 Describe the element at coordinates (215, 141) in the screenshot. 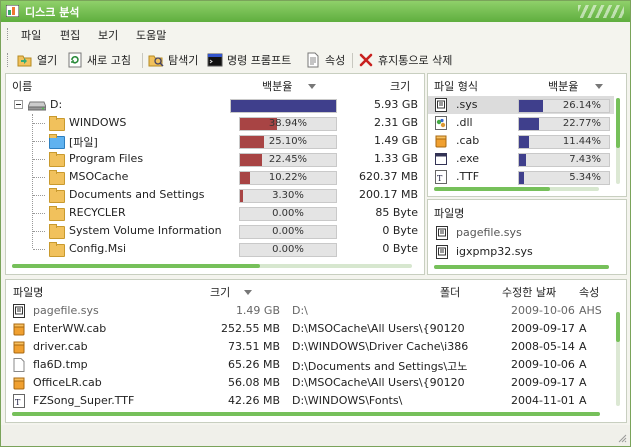

I see `tree-folder-row: [파일] 25.10% 1.49 GB` at that location.